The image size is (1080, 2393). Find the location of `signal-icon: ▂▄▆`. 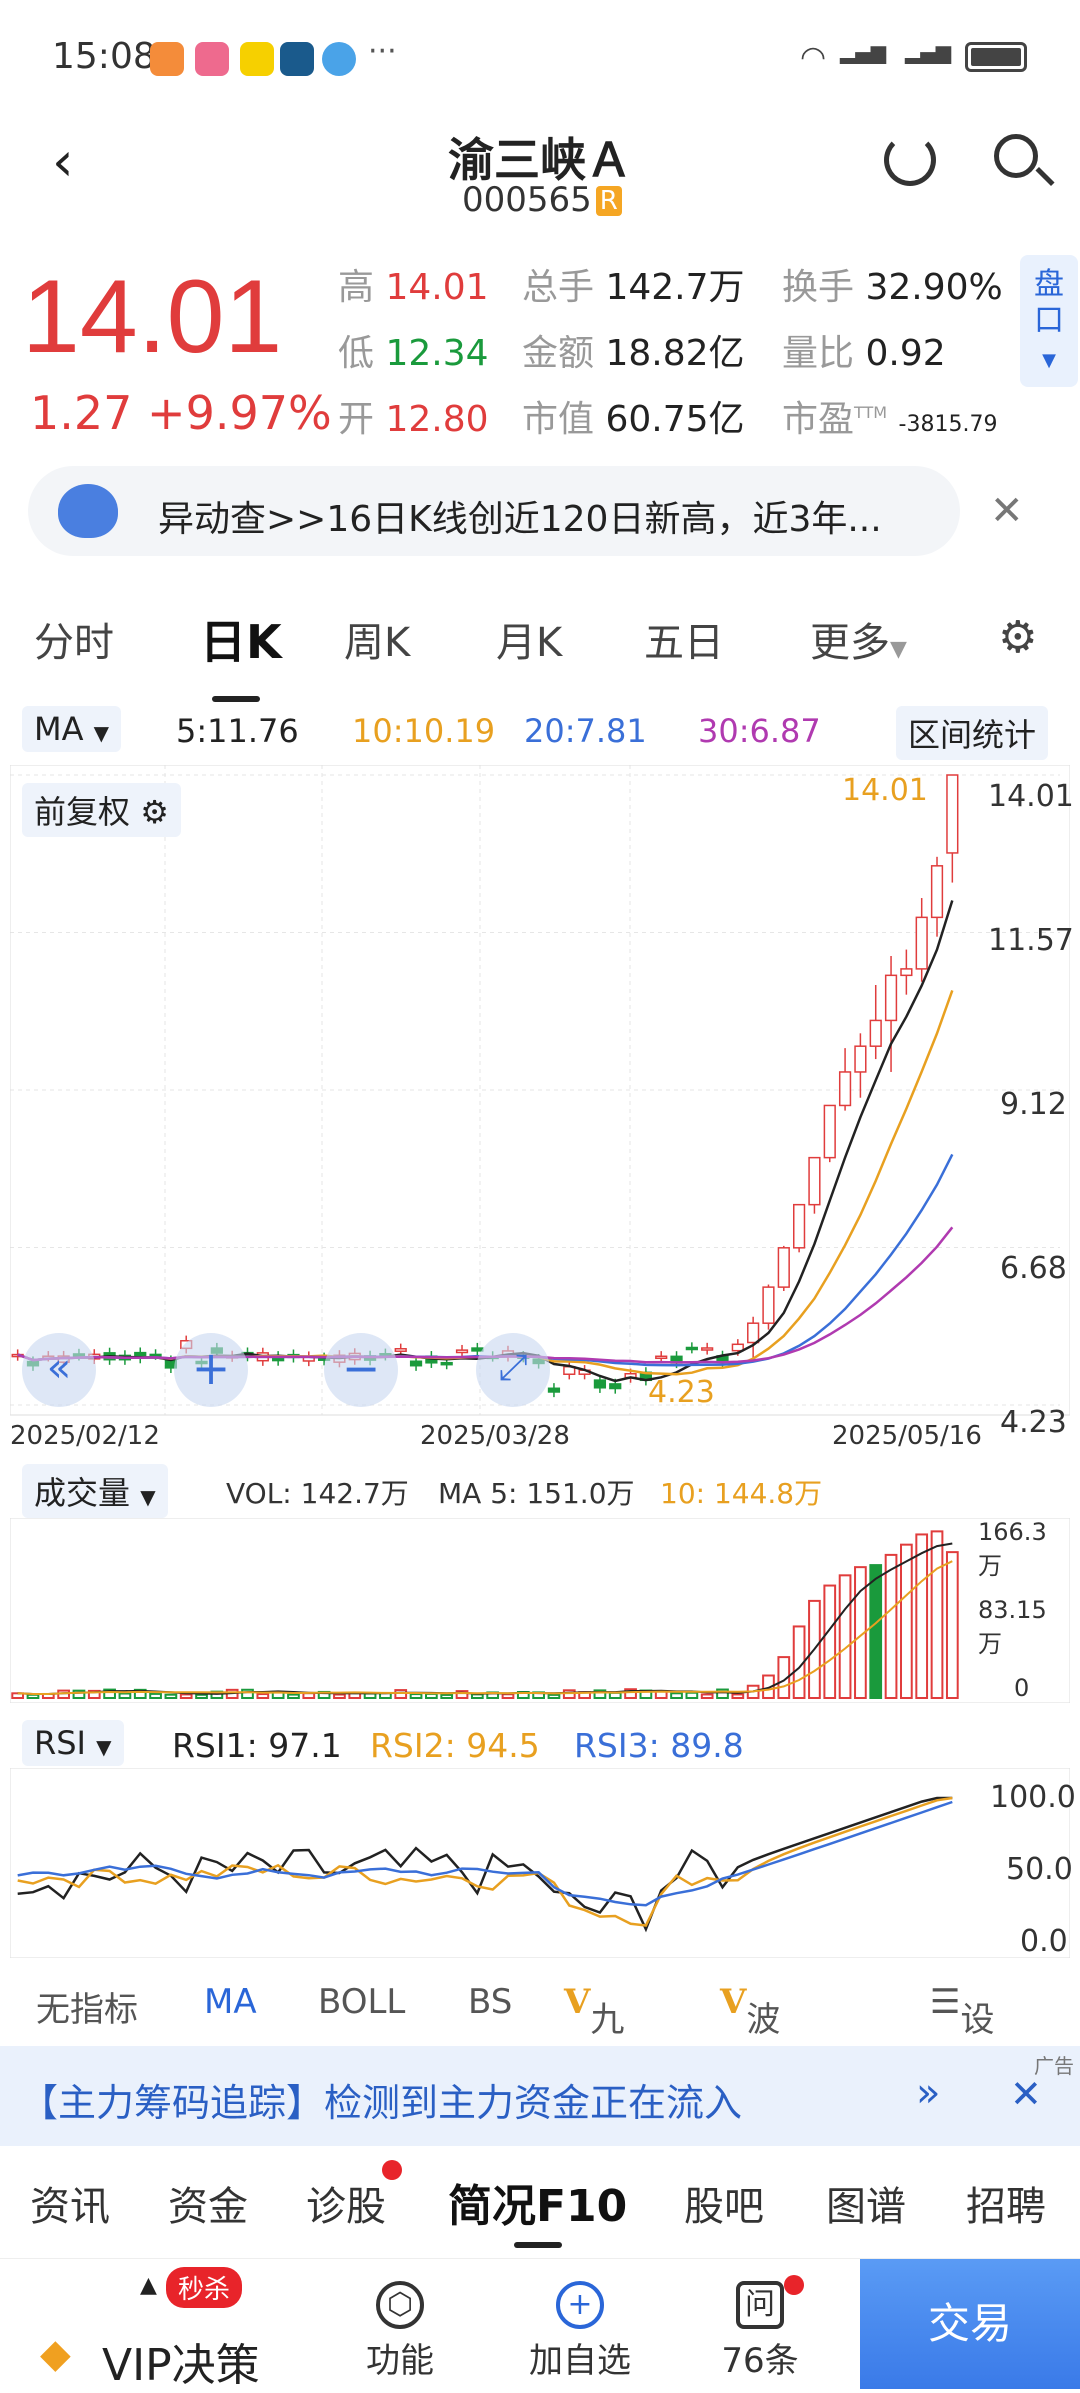

signal-icon: ▂▄▆ is located at coordinates (863, 52).